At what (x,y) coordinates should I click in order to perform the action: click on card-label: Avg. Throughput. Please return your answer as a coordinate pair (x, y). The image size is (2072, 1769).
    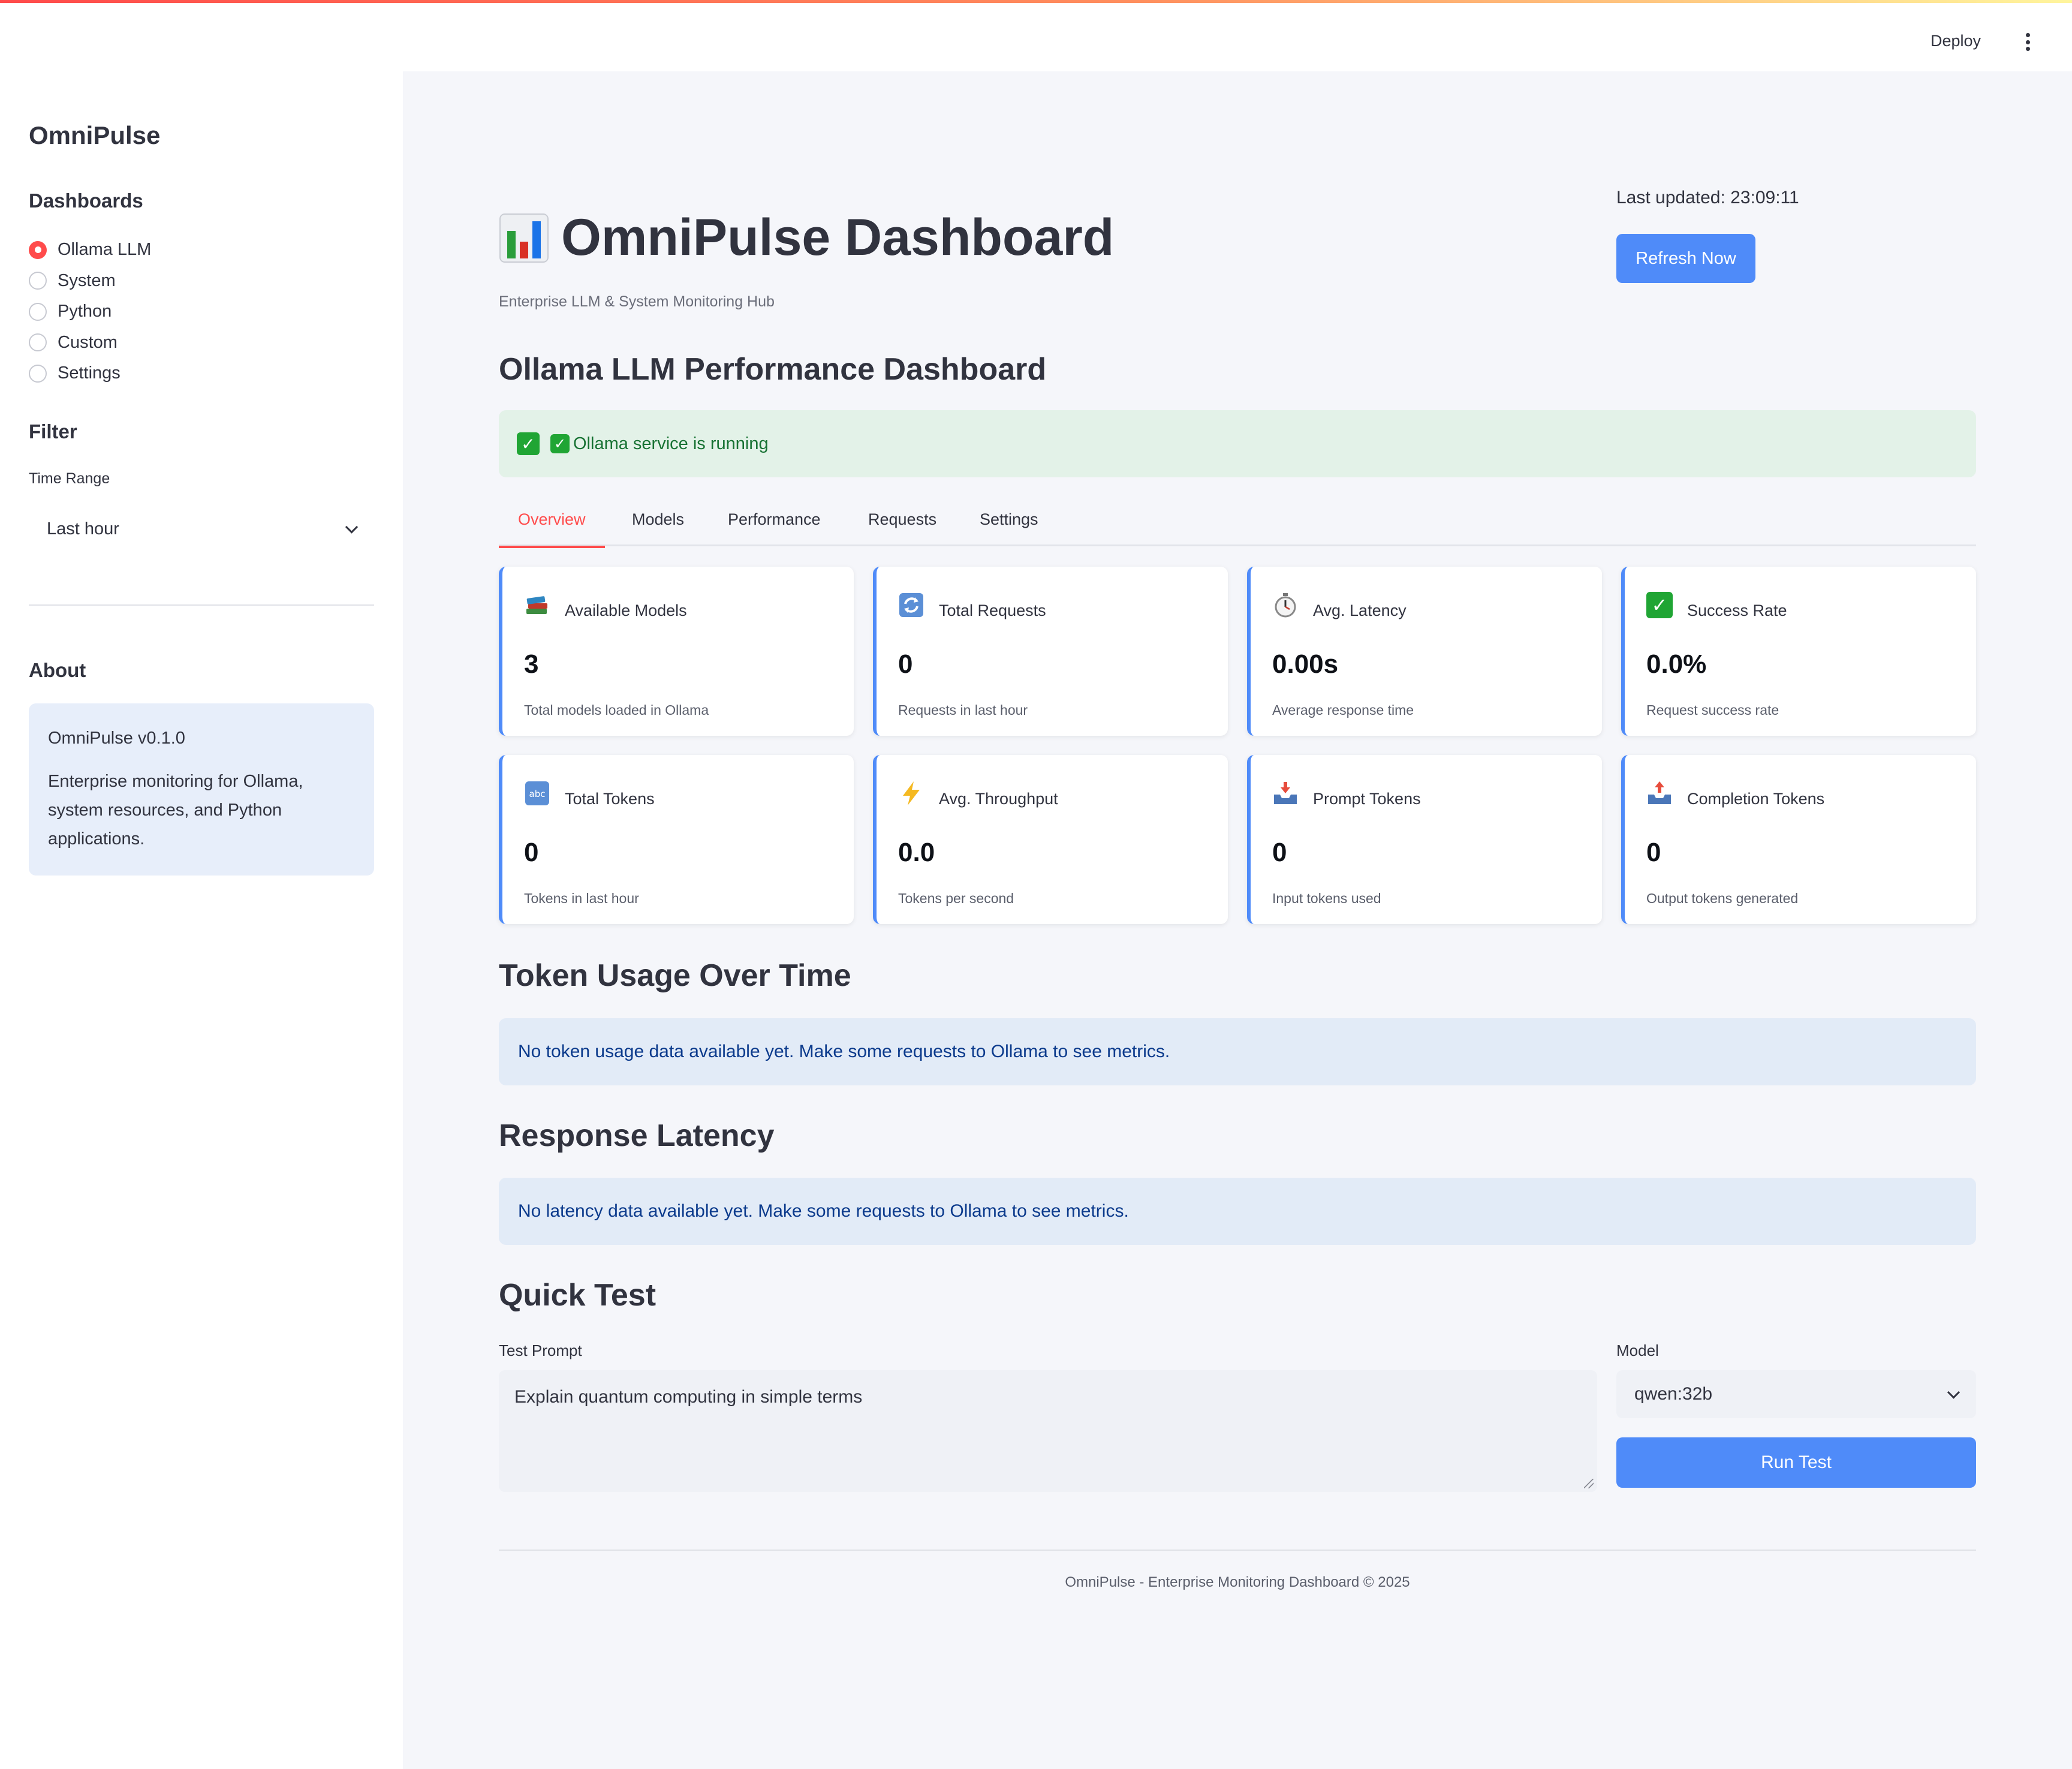
    Looking at the image, I should click on (999, 799).